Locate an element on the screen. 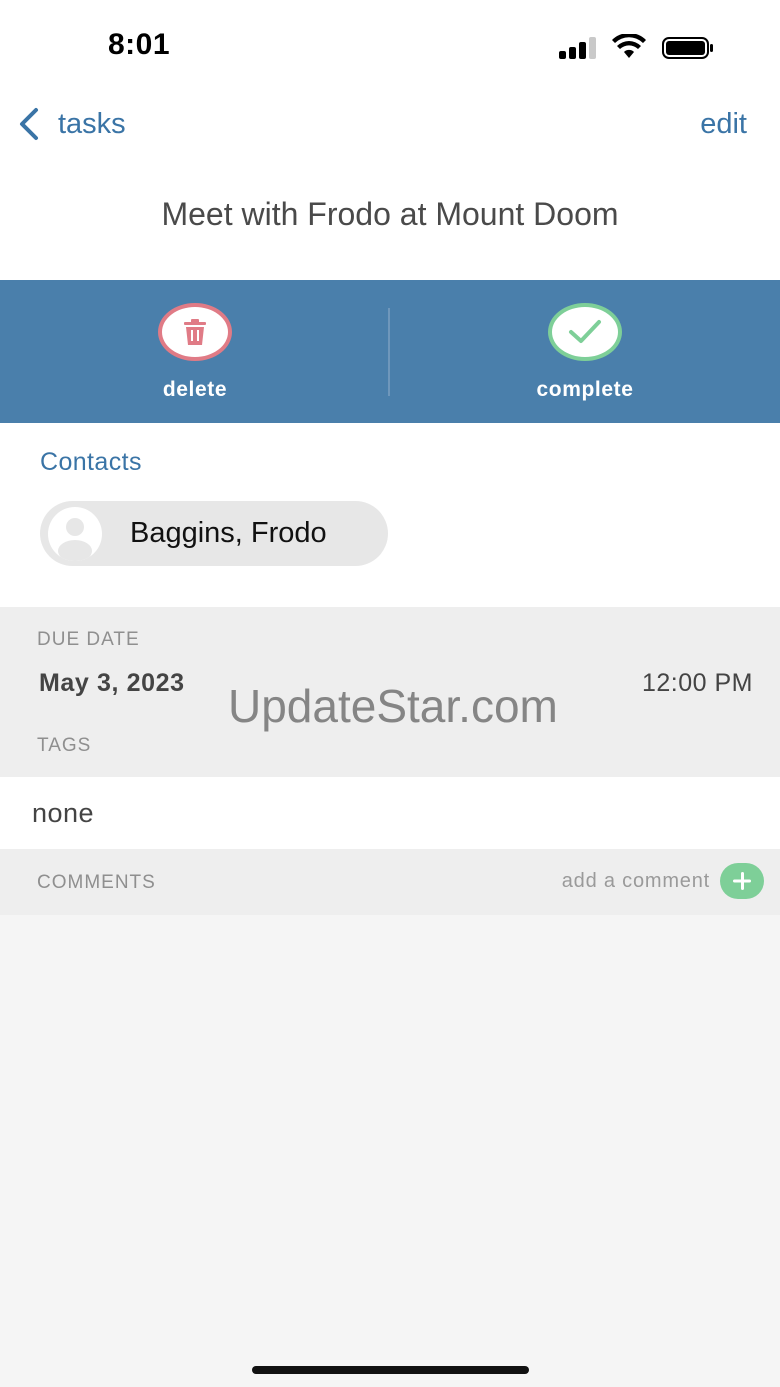 The height and width of the screenshot is (1387, 780). watermark: UpdateStar.com is located at coordinates (393, 706).